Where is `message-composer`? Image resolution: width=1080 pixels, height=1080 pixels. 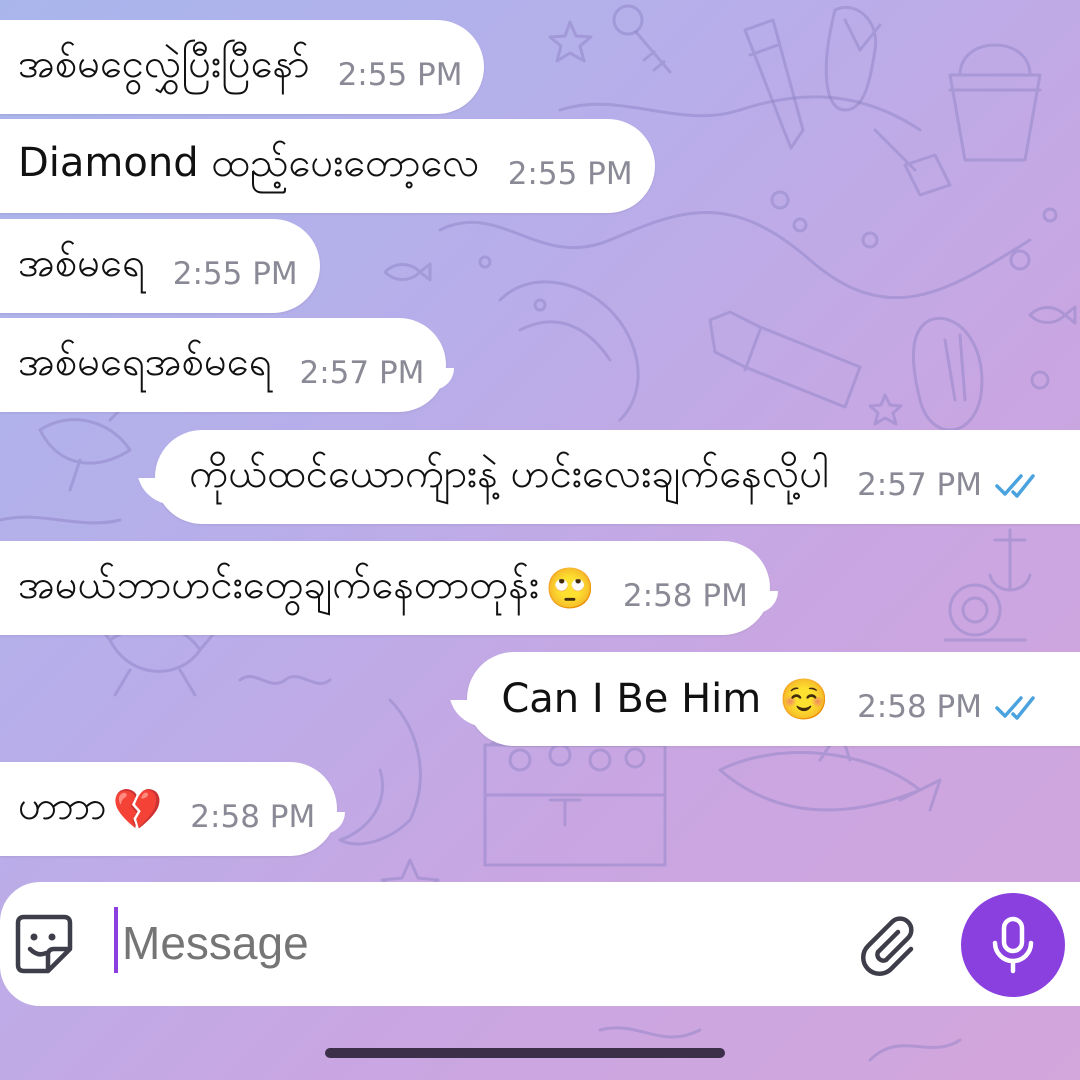 message-composer is located at coordinates (540, 944).